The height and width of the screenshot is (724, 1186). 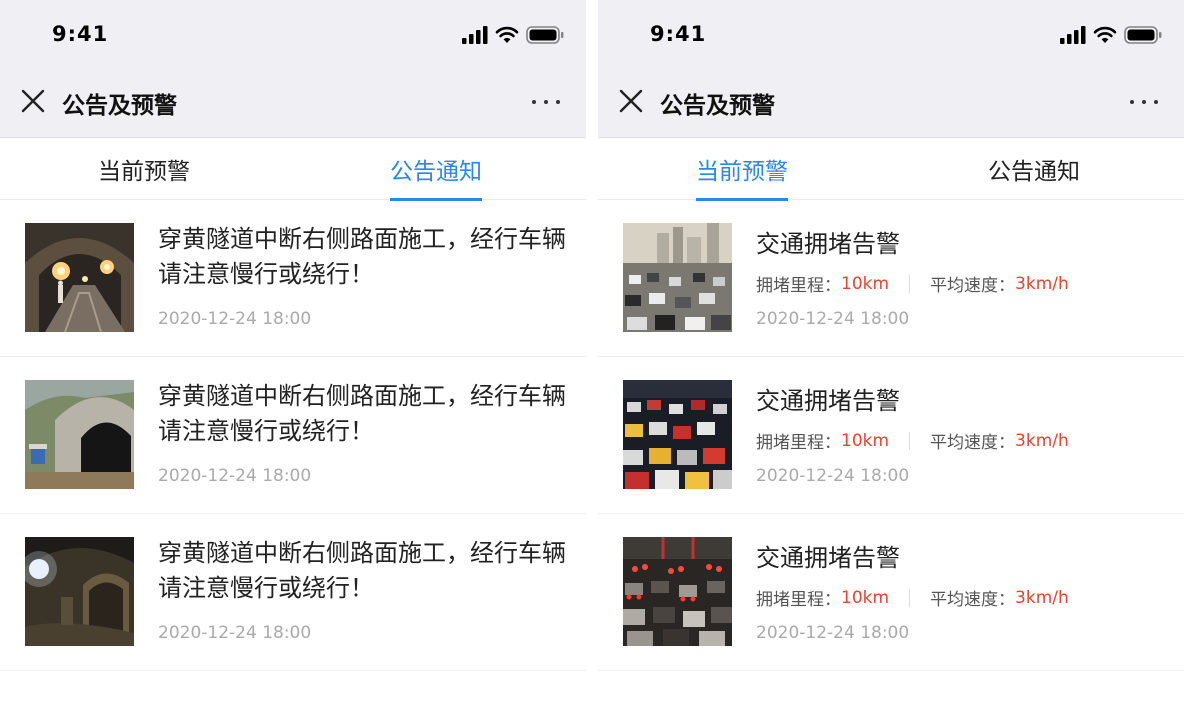 What do you see at coordinates (79, 591) in the screenshot?
I see `tunnel-interior-image` at bounding box center [79, 591].